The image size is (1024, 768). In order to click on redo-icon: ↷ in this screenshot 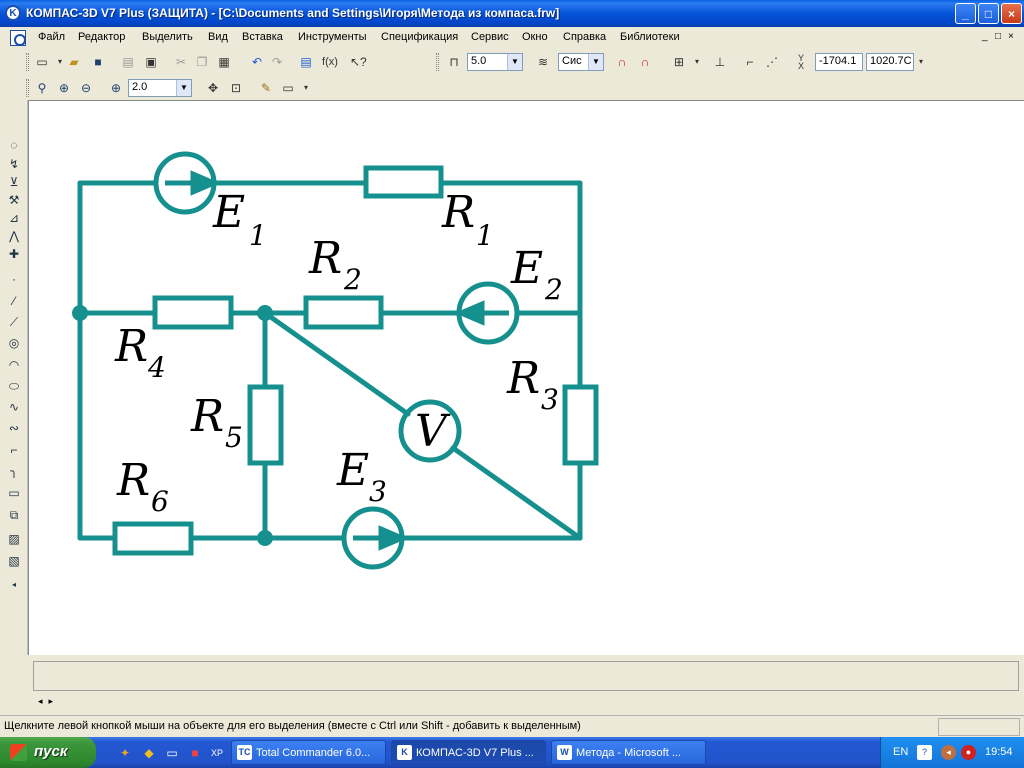, I will do `click(277, 62)`.